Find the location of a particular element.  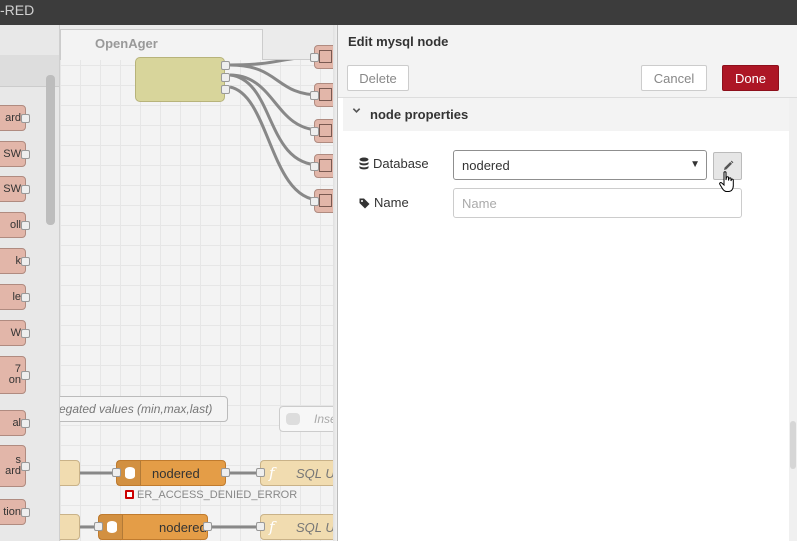

palette-node-label: al is located at coordinates (16, 422).